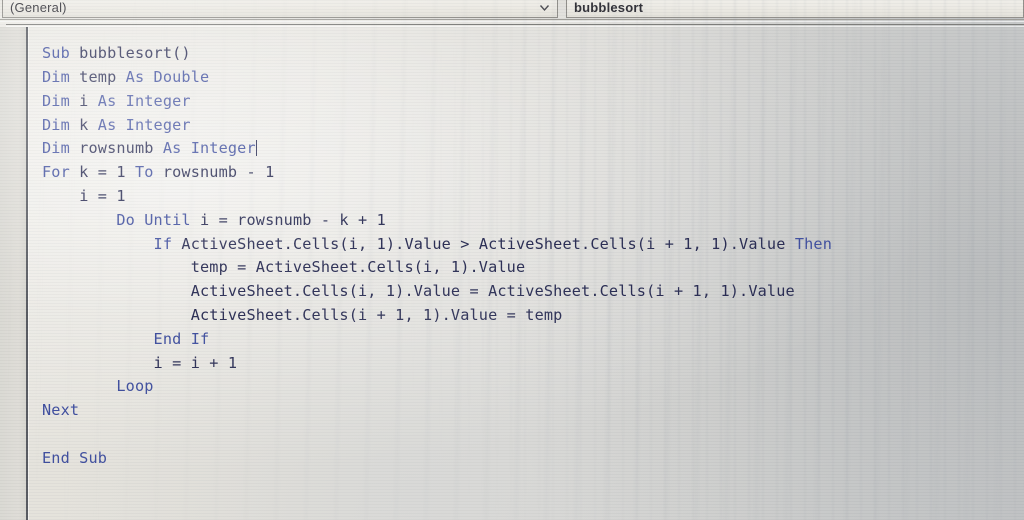  Describe the element at coordinates (135, 386) in the screenshot. I see `code-keyword: Loop` at that location.